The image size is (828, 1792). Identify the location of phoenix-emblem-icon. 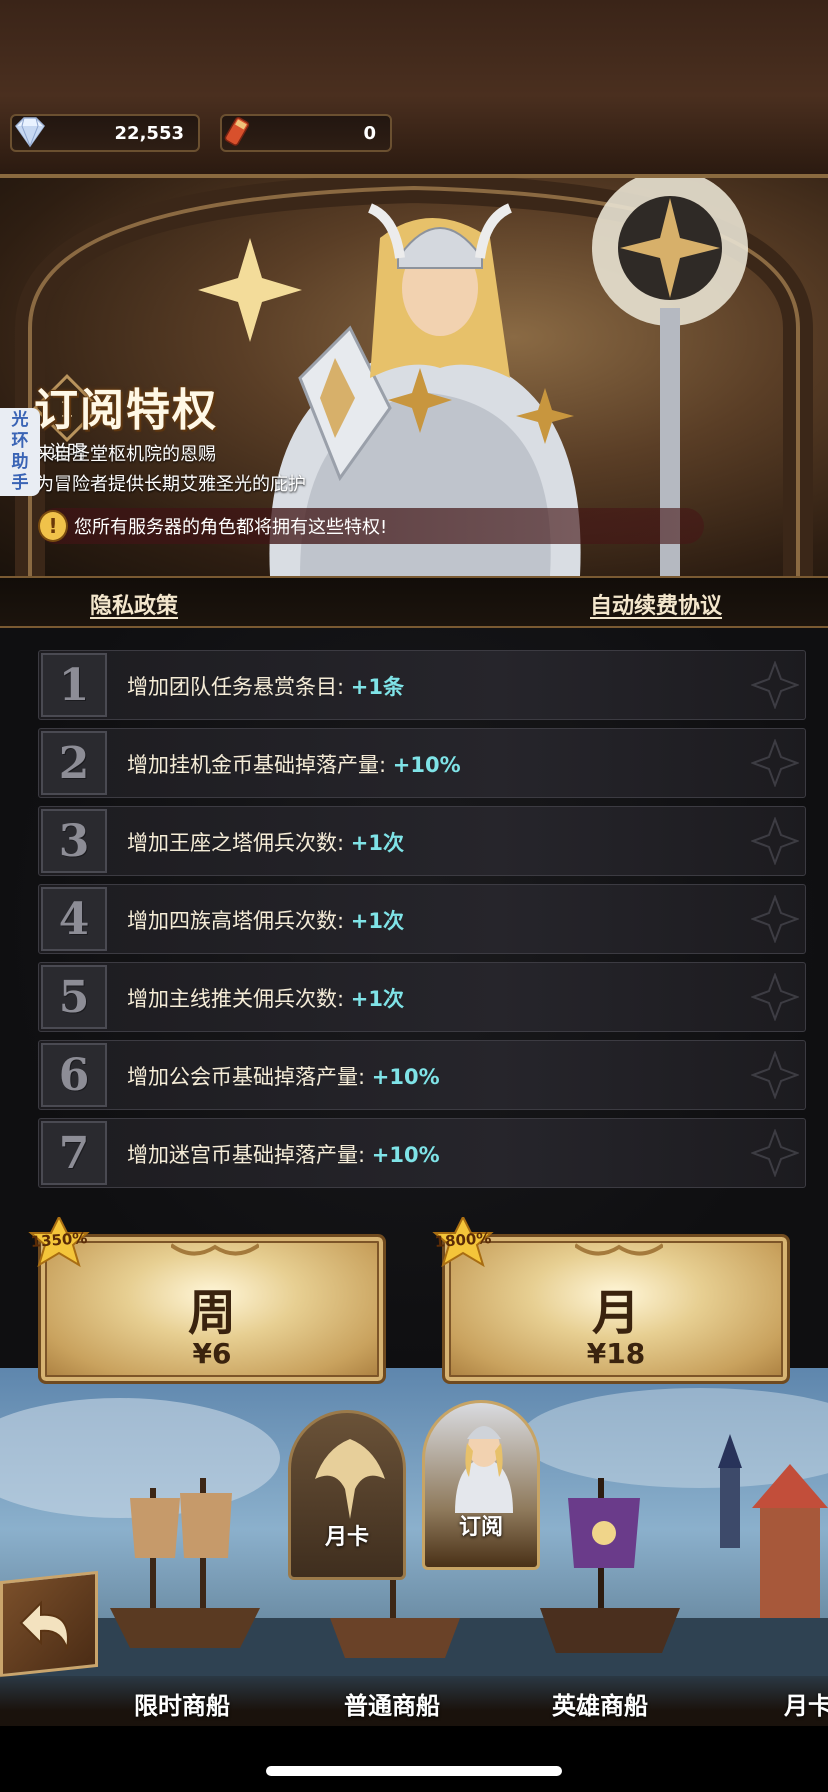
(350, 1479).